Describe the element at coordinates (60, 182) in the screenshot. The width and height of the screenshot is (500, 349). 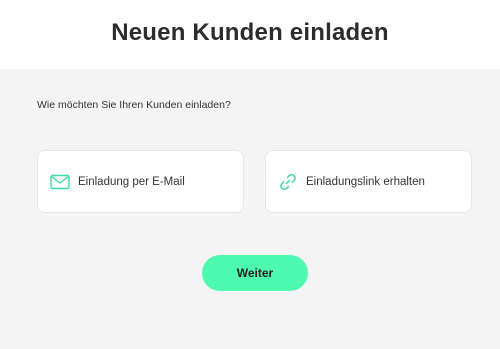
I see `mail-icon` at that location.